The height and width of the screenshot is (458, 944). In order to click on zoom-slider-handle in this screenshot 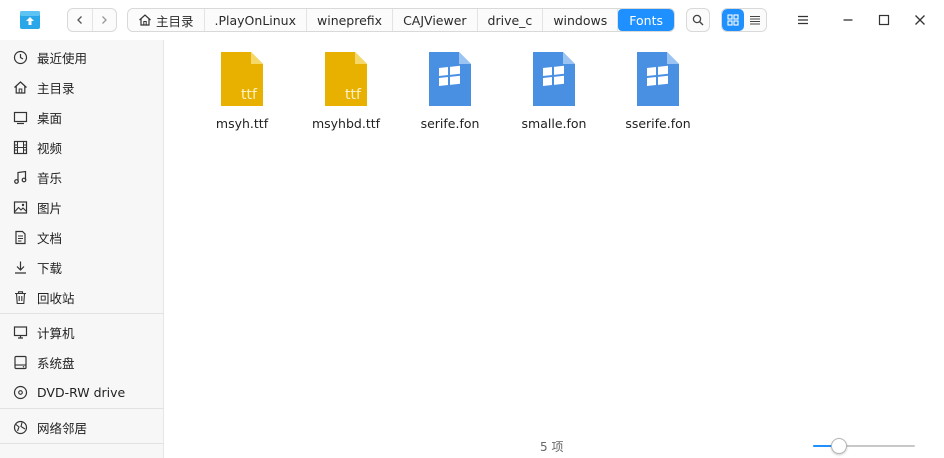, I will do `click(839, 446)`.